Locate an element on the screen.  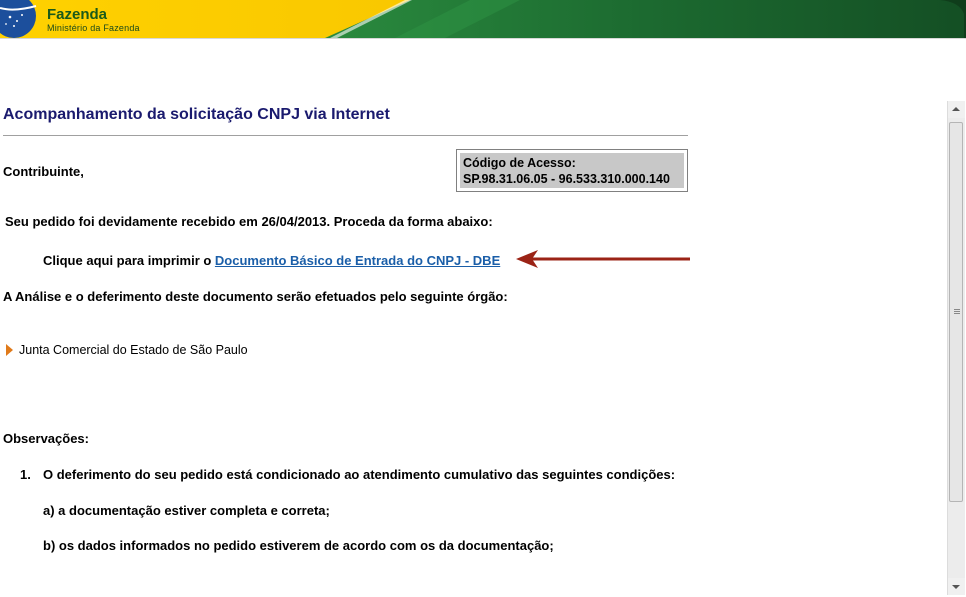
observations-title: Observações: is located at coordinates (46, 438).